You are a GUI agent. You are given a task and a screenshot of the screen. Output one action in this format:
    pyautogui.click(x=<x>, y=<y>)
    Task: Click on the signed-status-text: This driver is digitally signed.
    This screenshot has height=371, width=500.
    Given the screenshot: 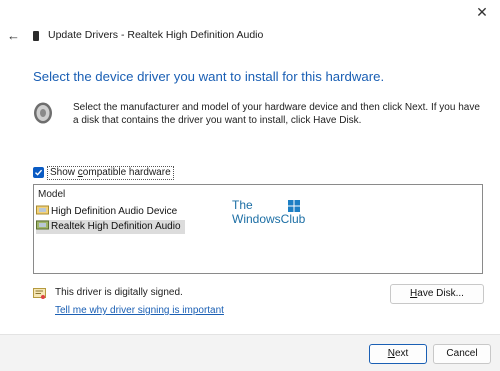 What is the action you would take?
    pyautogui.click(x=119, y=292)
    